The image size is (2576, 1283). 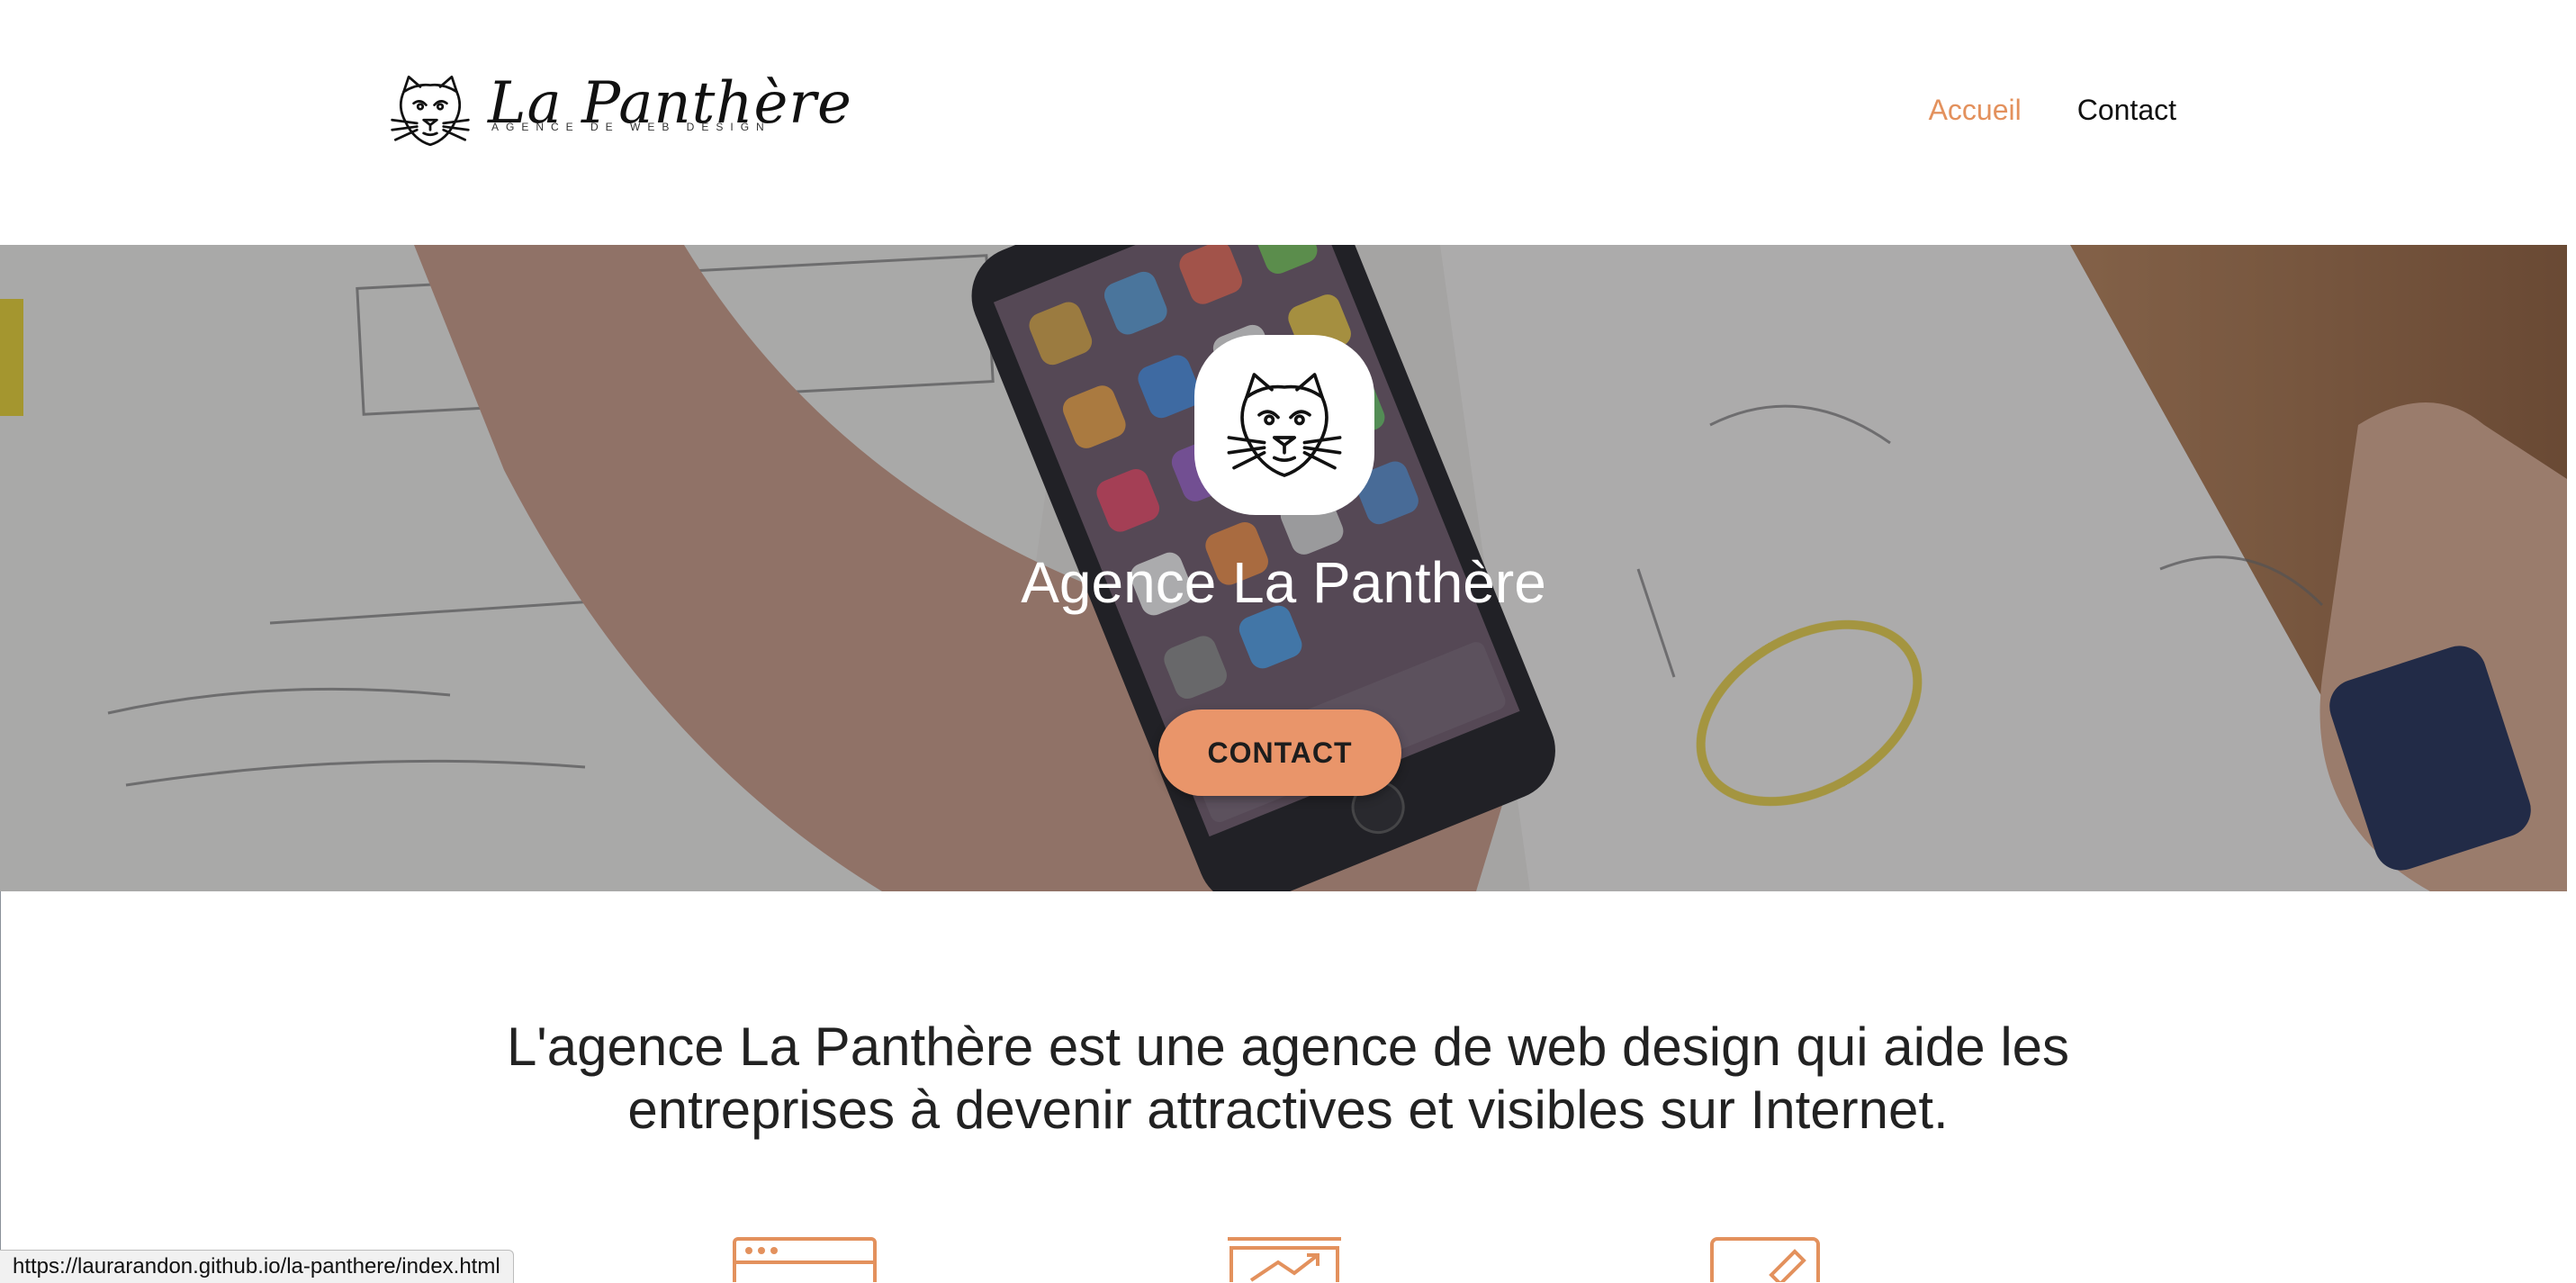 What do you see at coordinates (1283, 582) in the screenshot?
I see `hero-title: Agence La Panthère` at bounding box center [1283, 582].